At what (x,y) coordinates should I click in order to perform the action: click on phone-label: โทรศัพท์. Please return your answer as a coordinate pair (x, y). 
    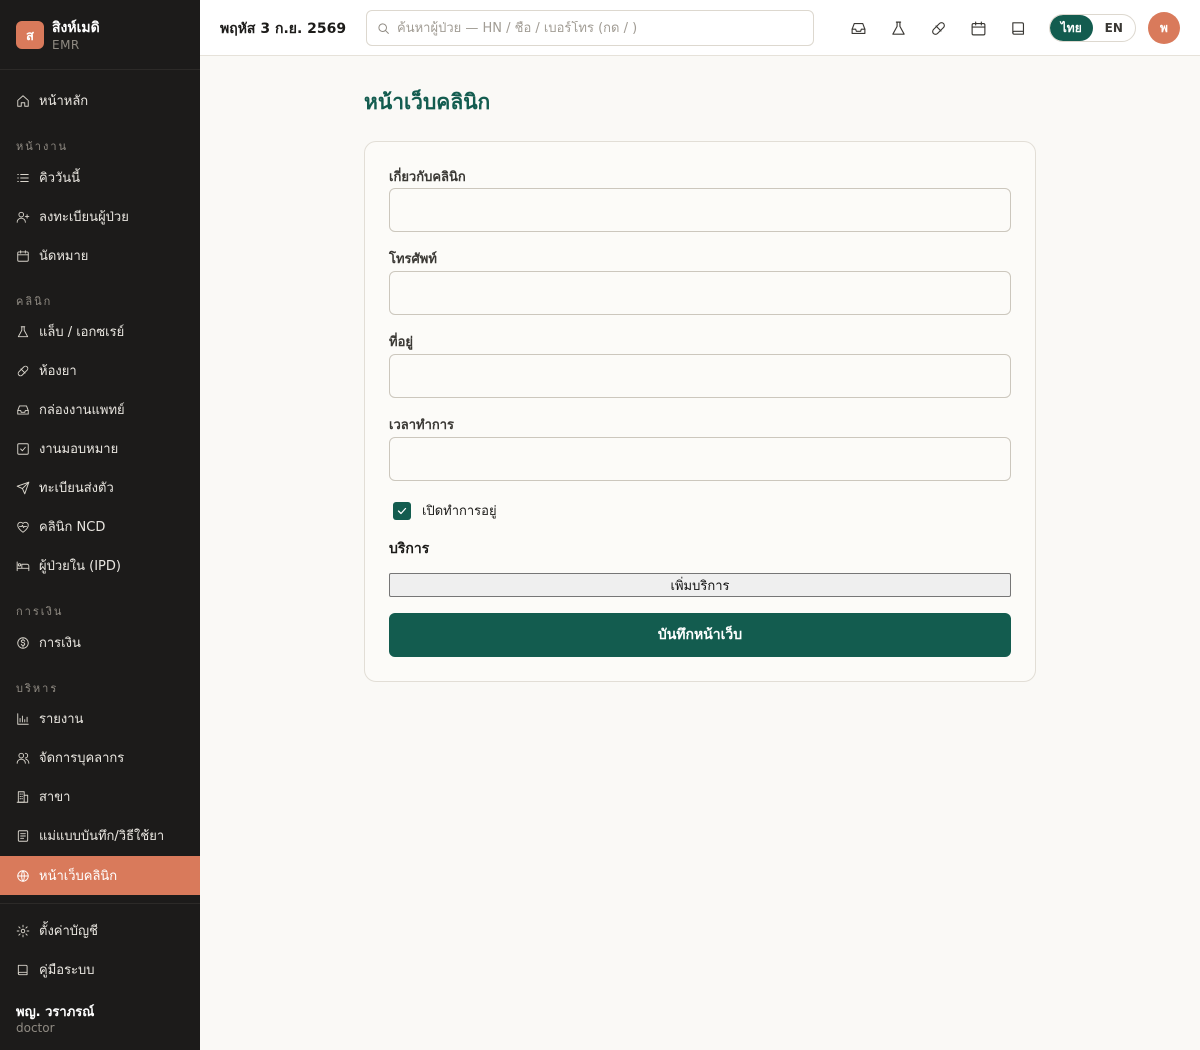
    Looking at the image, I should click on (413, 259).